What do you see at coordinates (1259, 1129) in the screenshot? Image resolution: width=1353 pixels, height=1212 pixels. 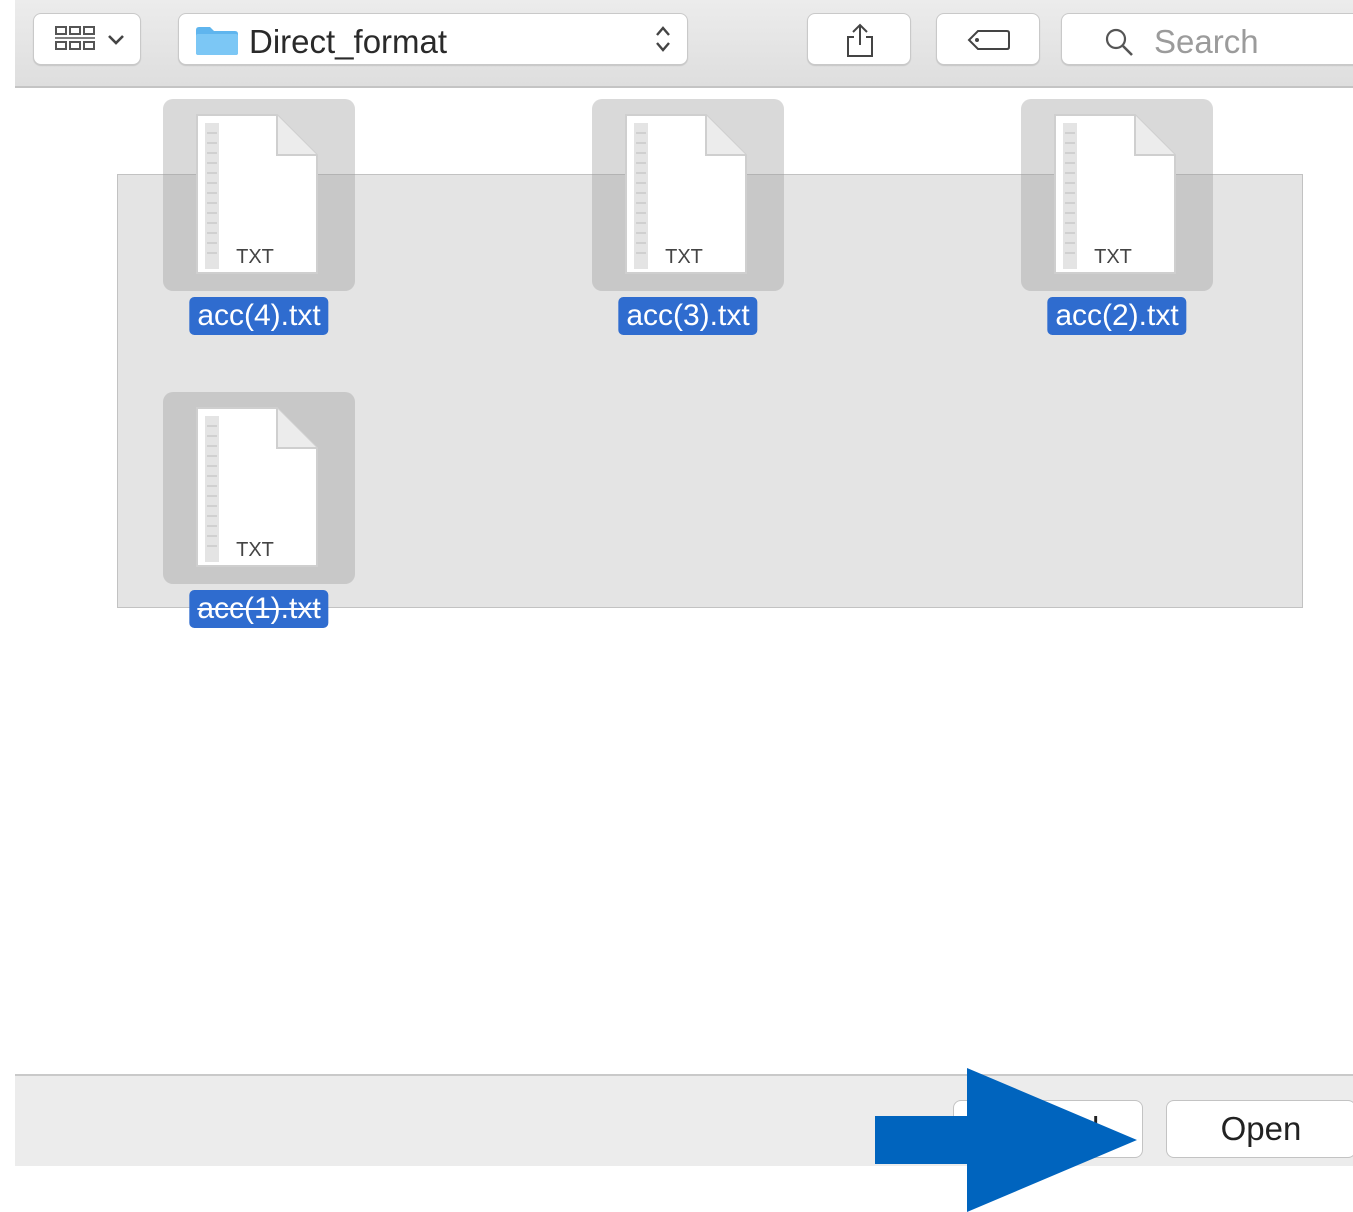 I see `open-button: Open` at bounding box center [1259, 1129].